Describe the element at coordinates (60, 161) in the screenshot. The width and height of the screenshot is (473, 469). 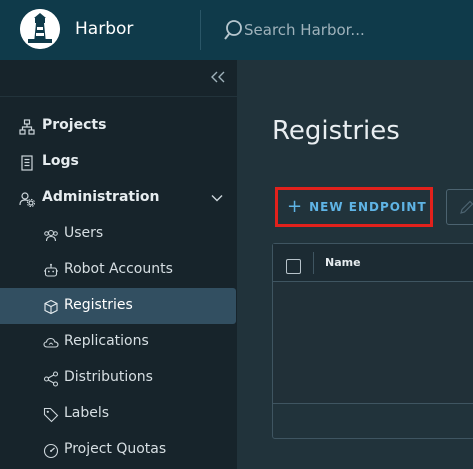
I see `sidebar-item-label: Logs` at that location.